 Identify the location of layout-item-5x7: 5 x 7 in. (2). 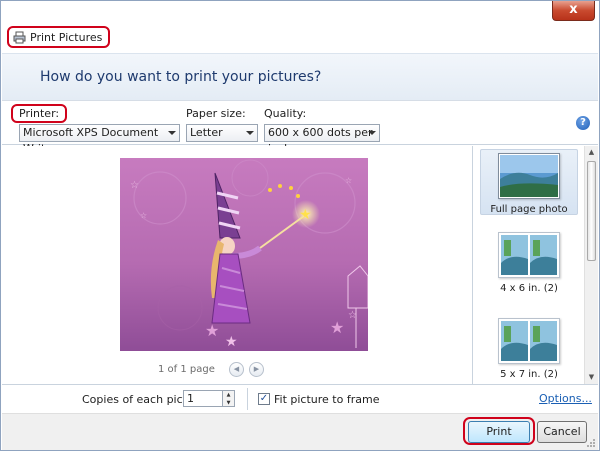
(529, 351).